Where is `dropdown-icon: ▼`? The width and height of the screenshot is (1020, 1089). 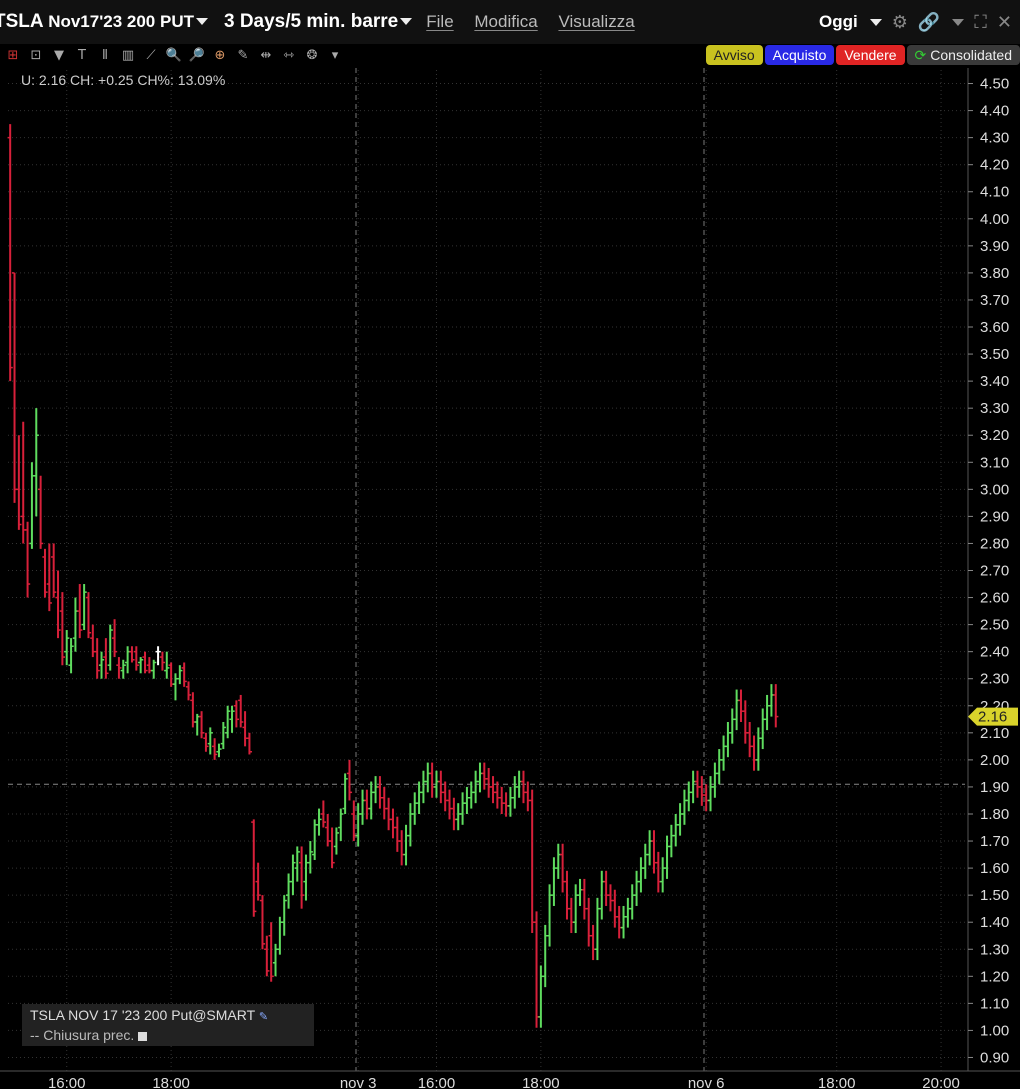
dropdown-icon: ▼ is located at coordinates (59, 56).